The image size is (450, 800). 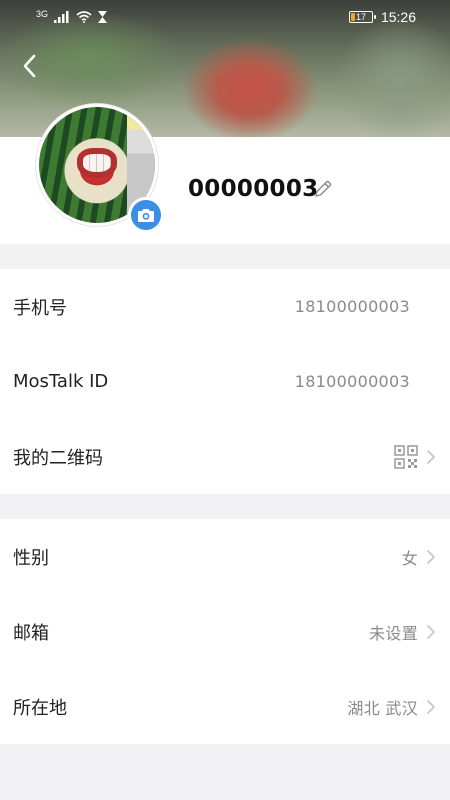 I want to click on status-bar: 3G 17 15:26, so click(x=225, y=17).